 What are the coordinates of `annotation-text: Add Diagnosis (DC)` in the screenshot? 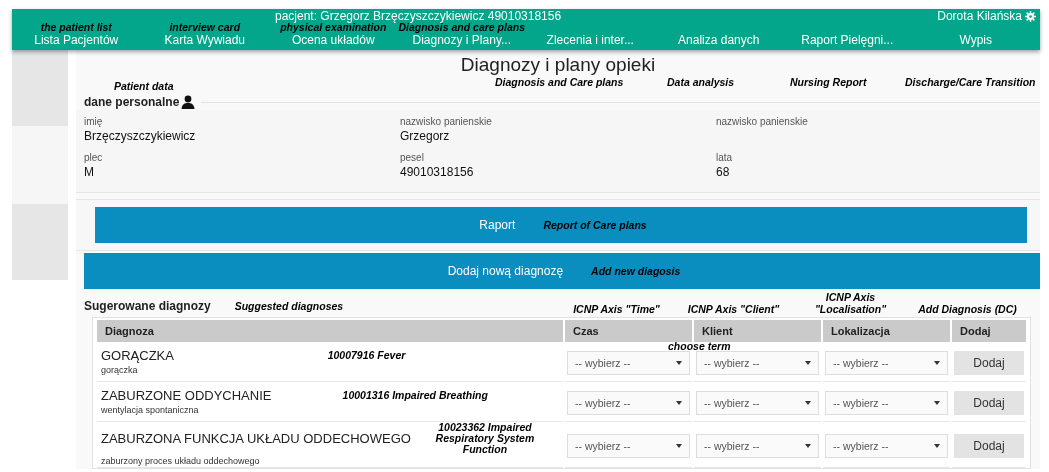 It's located at (967, 309).